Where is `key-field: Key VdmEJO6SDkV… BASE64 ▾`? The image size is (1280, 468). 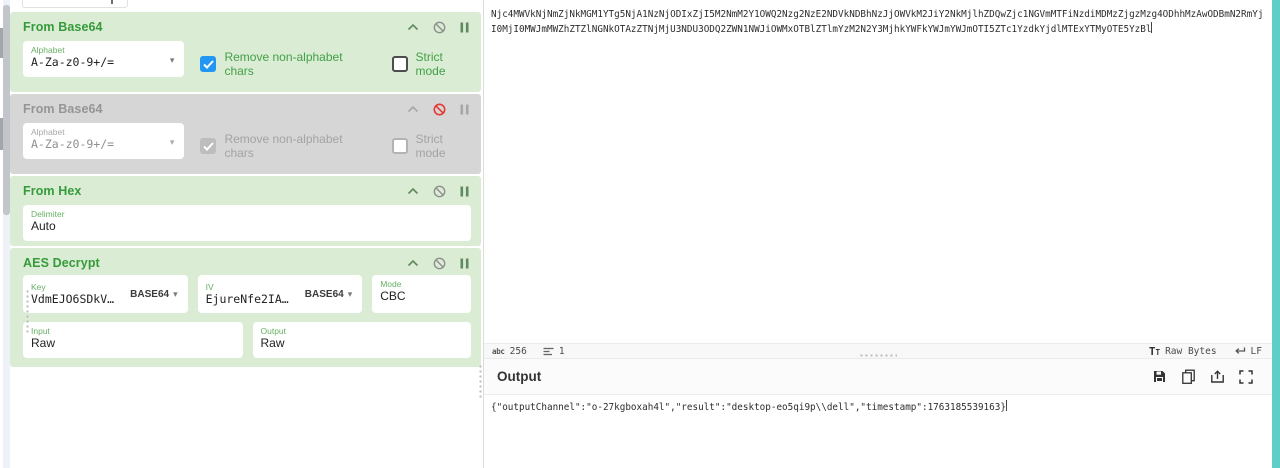
key-field: Key VdmEJO6SDkV… BASE64 ▾ is located at coordinates (105, 294).